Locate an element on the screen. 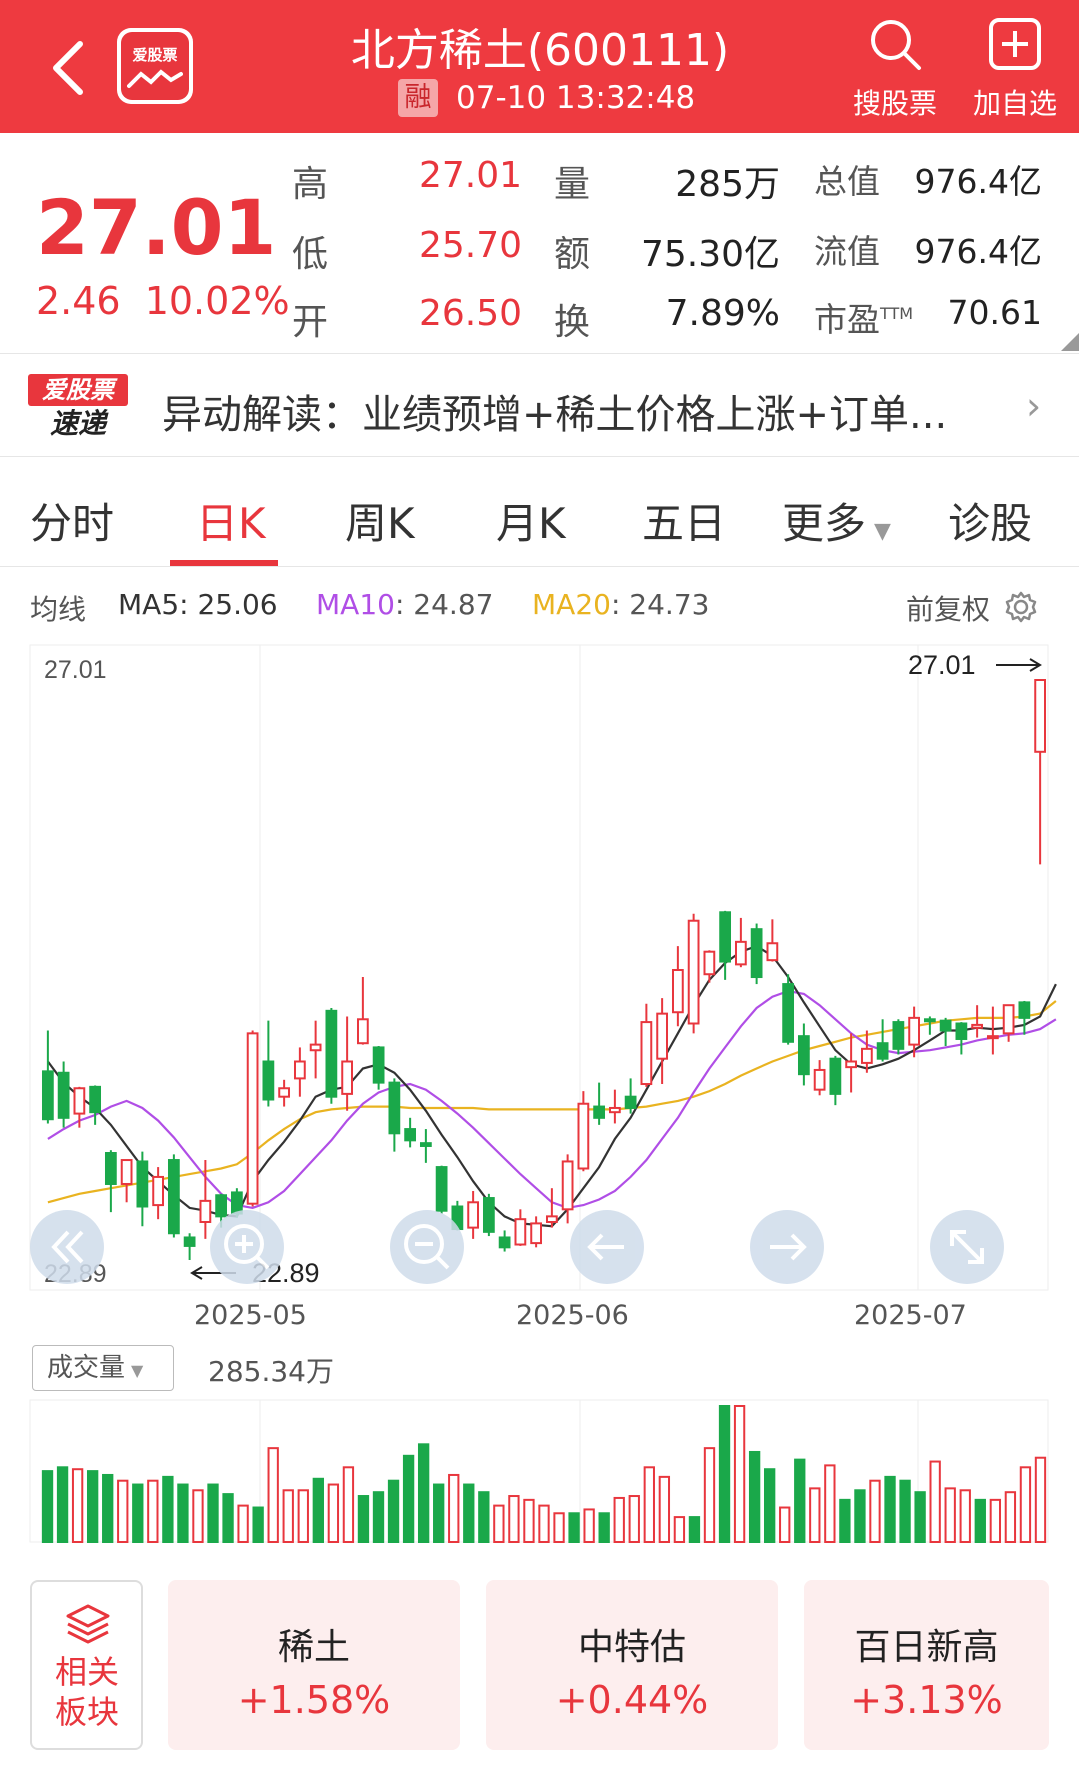  search-stock-button: 搜股票 is located at coordinates (895, 69).